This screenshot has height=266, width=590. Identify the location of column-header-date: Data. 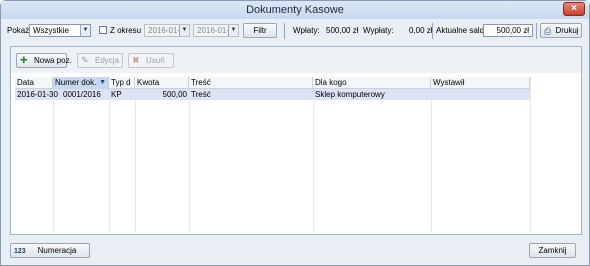
(34, 83).